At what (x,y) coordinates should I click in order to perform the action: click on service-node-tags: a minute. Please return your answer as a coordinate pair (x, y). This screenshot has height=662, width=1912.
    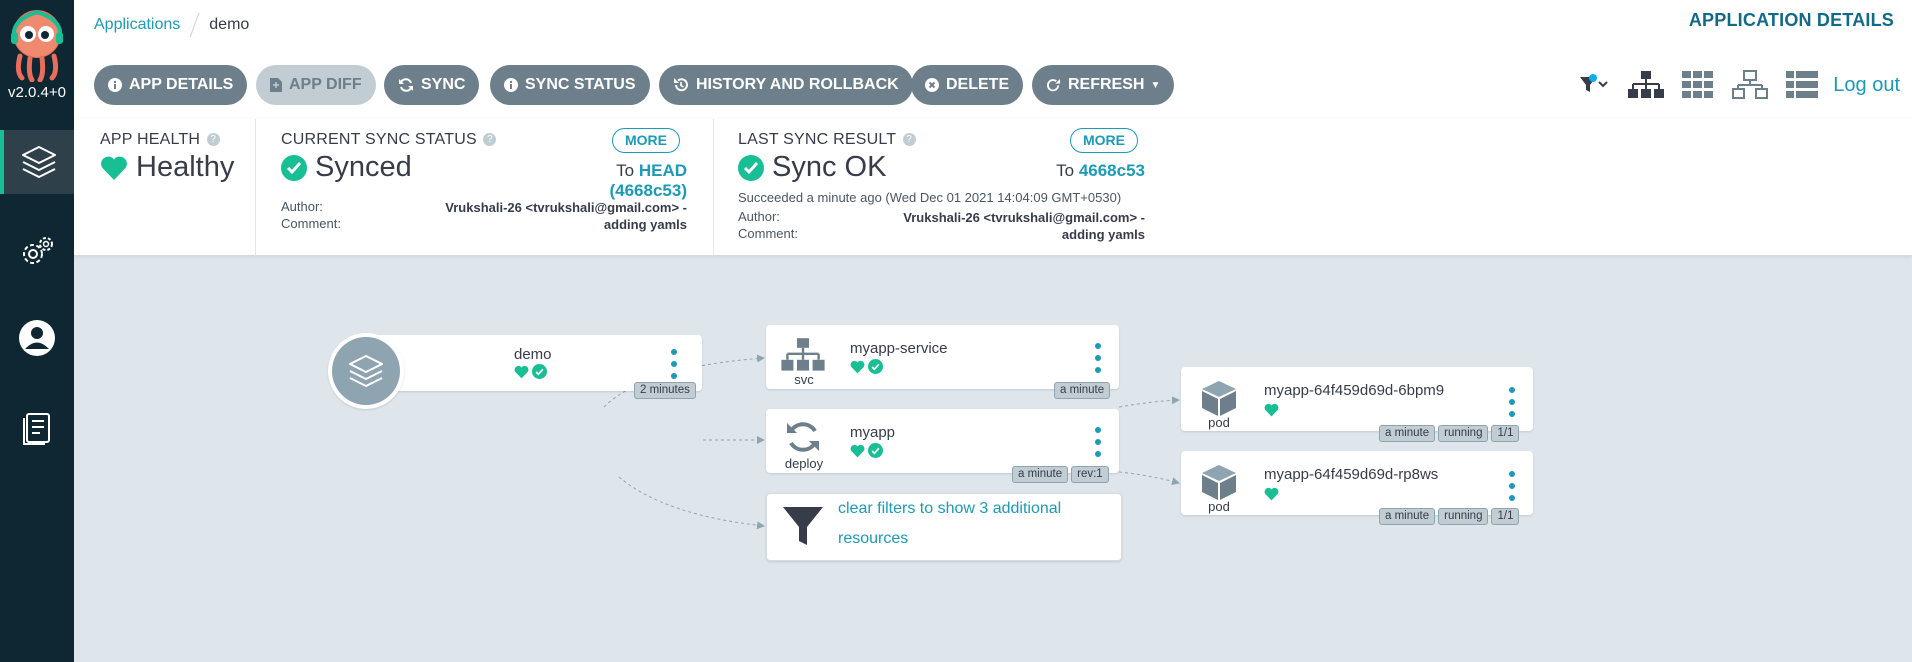
    Looking at the image, I should click on (1082, 390).